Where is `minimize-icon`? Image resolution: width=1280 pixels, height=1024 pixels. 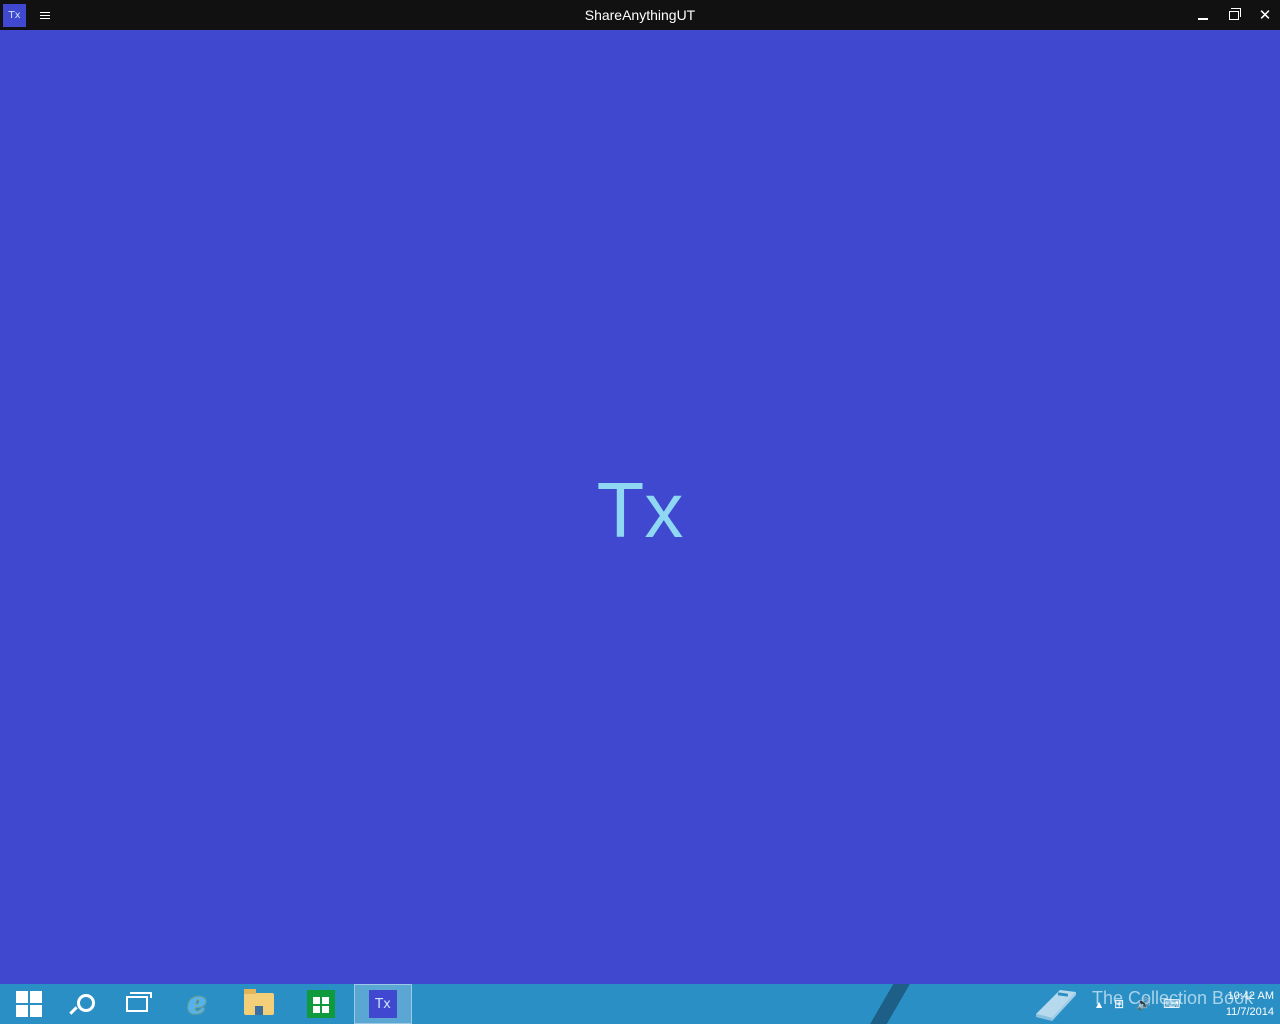 minimize-icon is located at coordinates (1203, 19).